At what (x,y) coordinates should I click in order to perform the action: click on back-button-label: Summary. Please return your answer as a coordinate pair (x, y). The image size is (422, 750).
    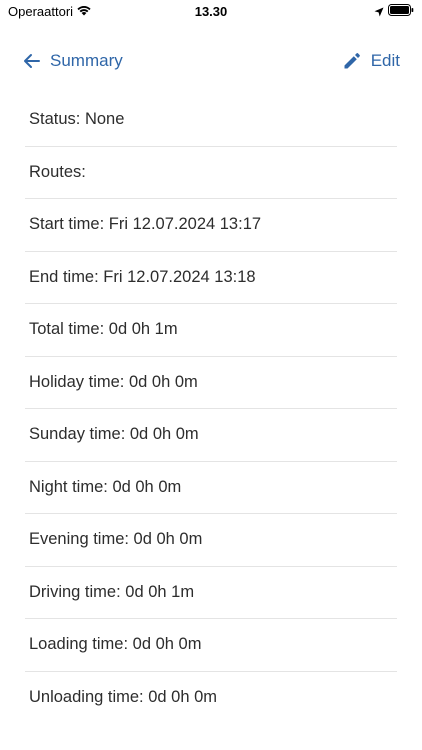
    Looking at the image, I should click on (86, 60).